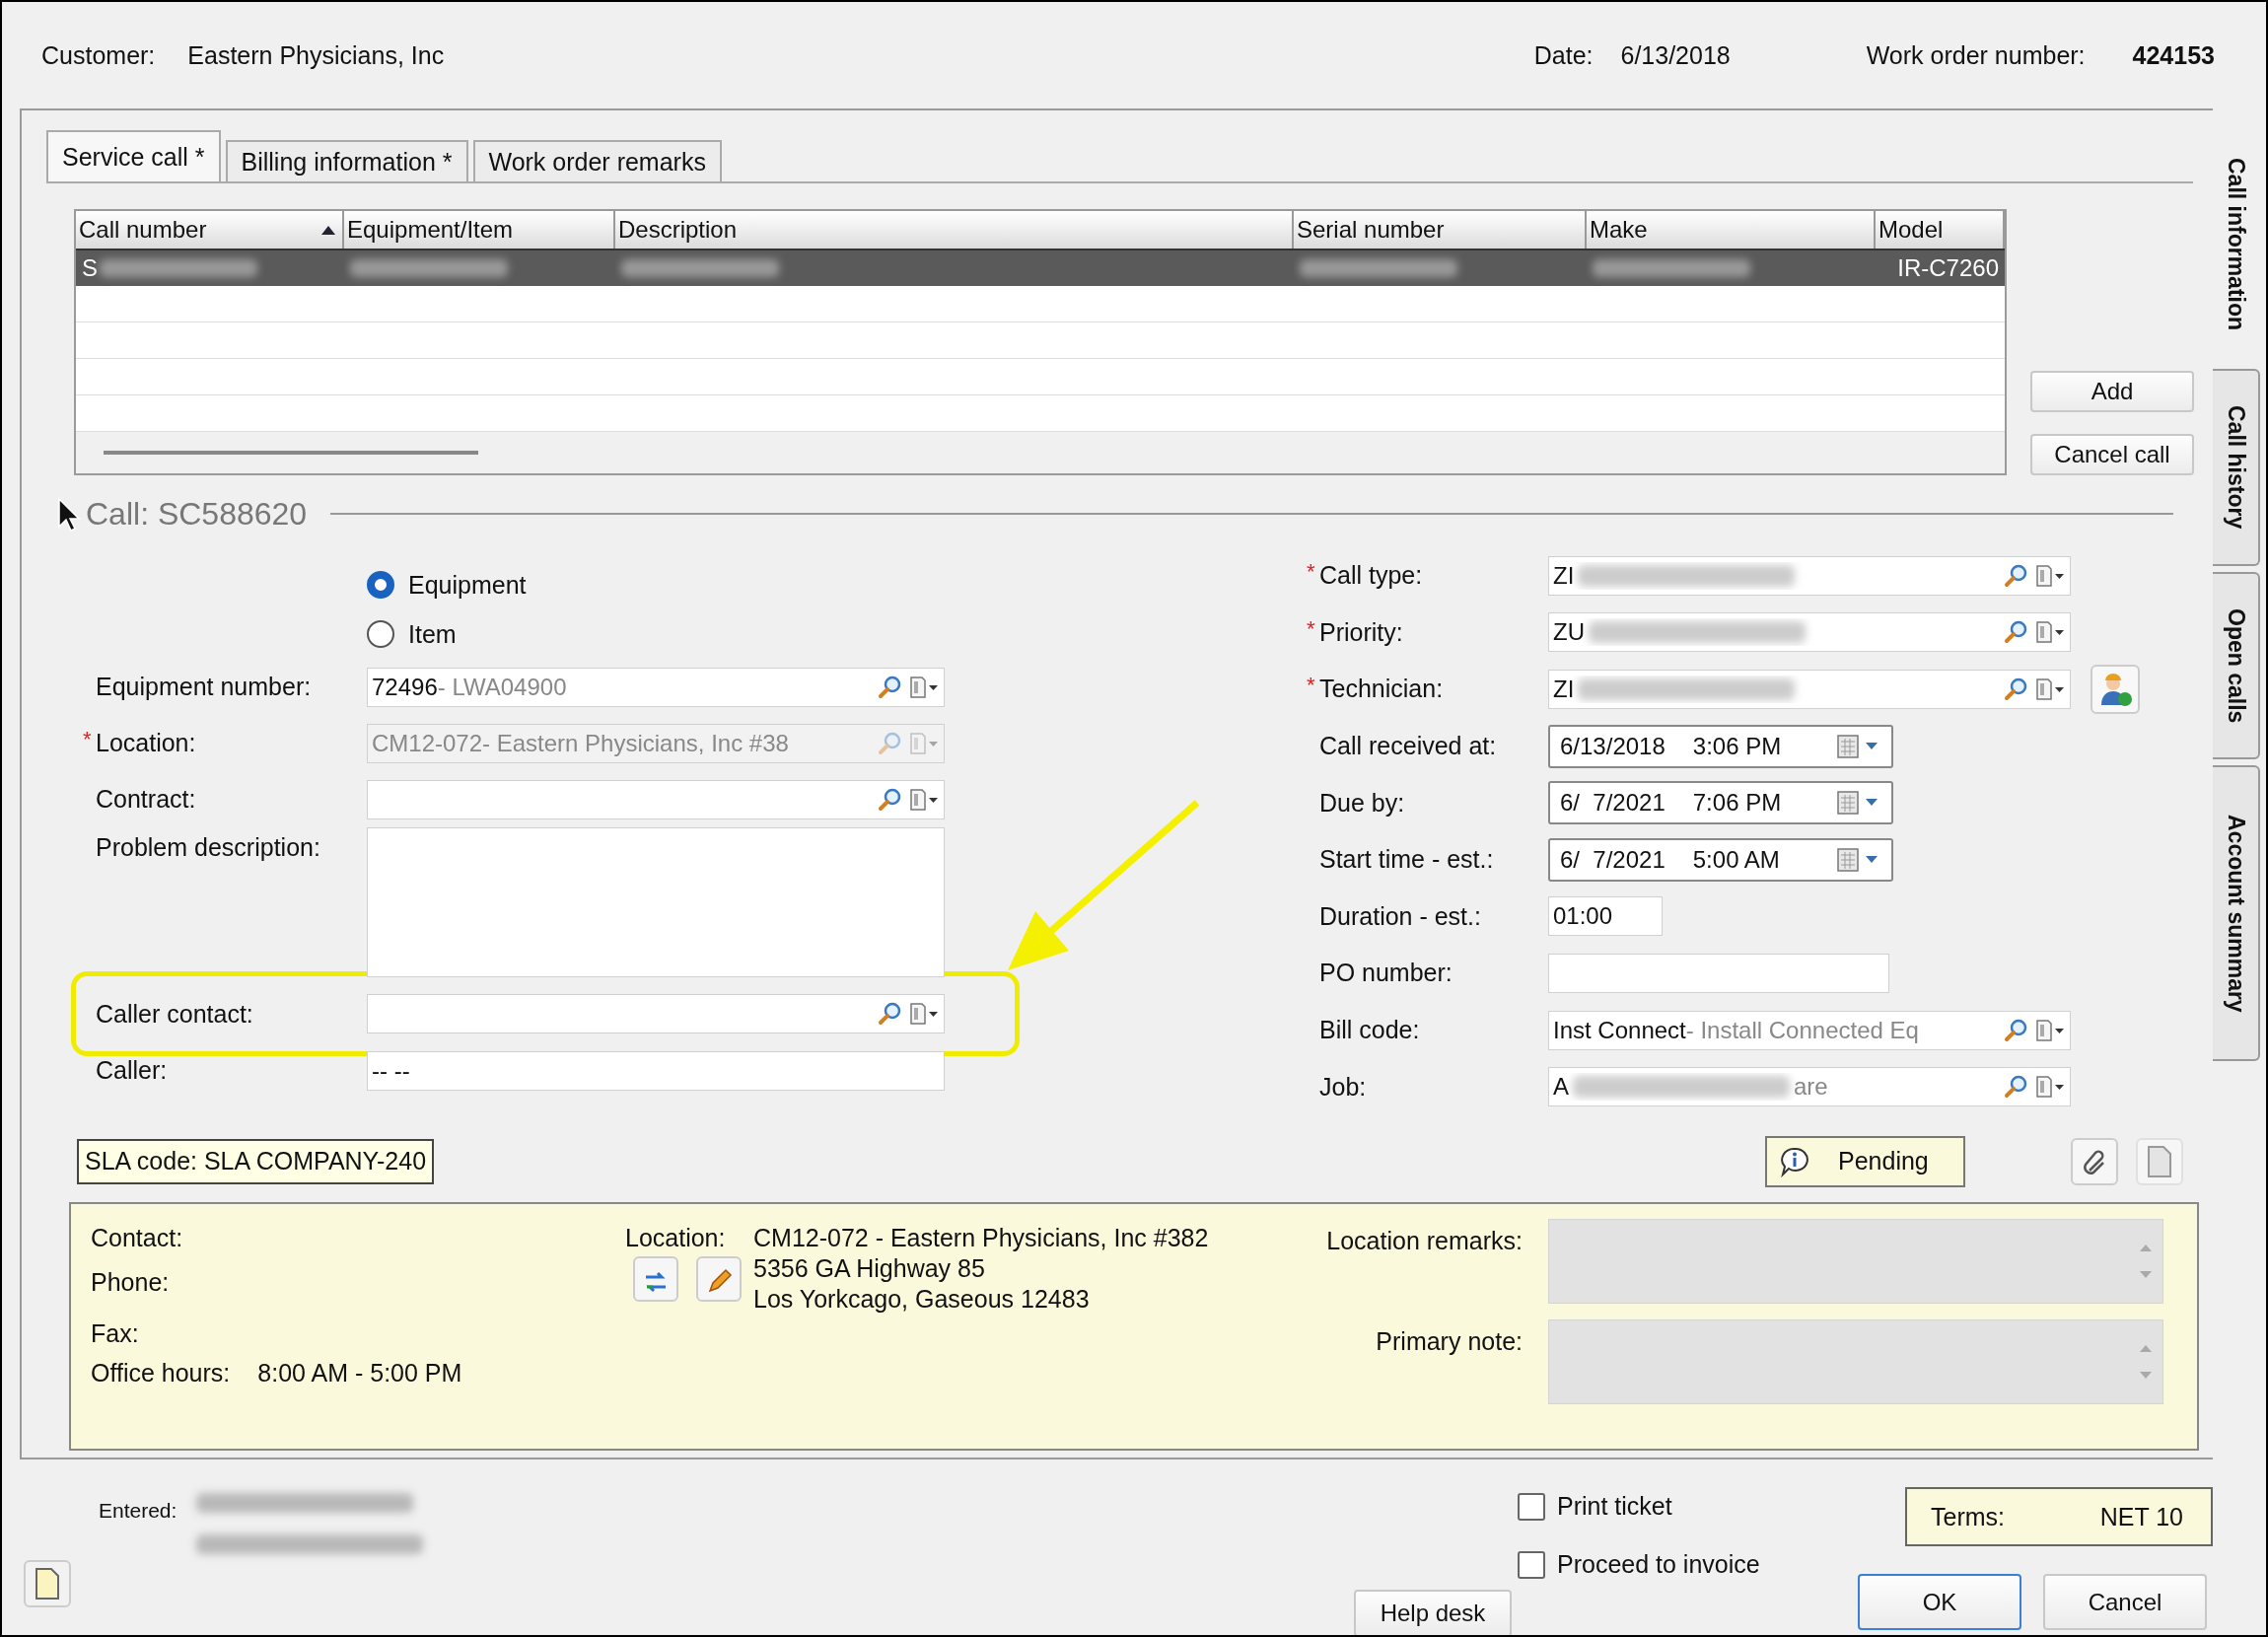  I want to click on lookup-field: A are, so click(1810, 1087).